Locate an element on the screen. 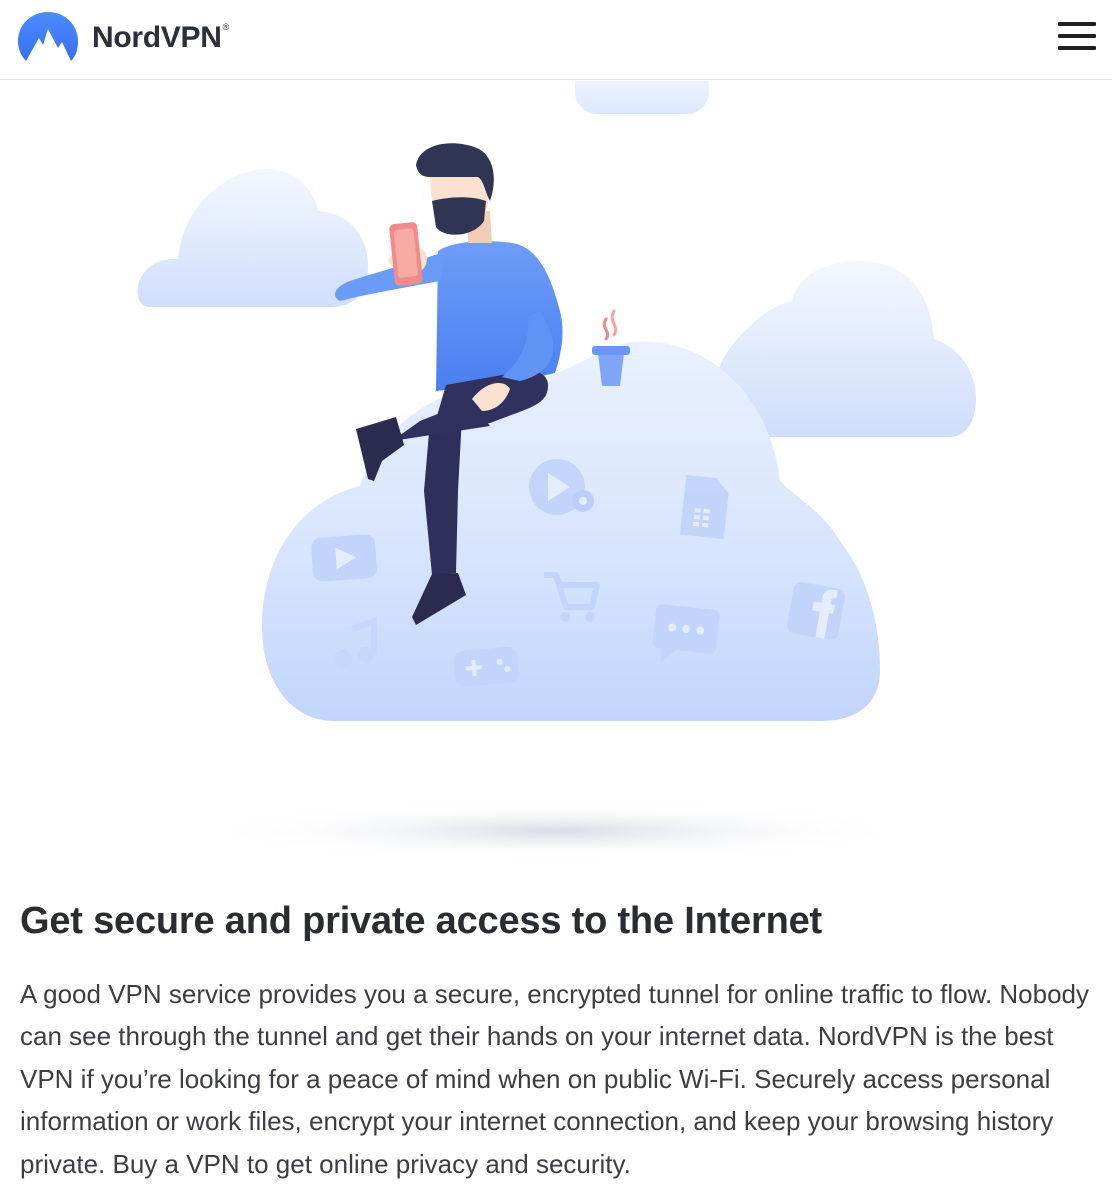  brand-logo-link: NordVPN® is located at coordinates (123, 38).